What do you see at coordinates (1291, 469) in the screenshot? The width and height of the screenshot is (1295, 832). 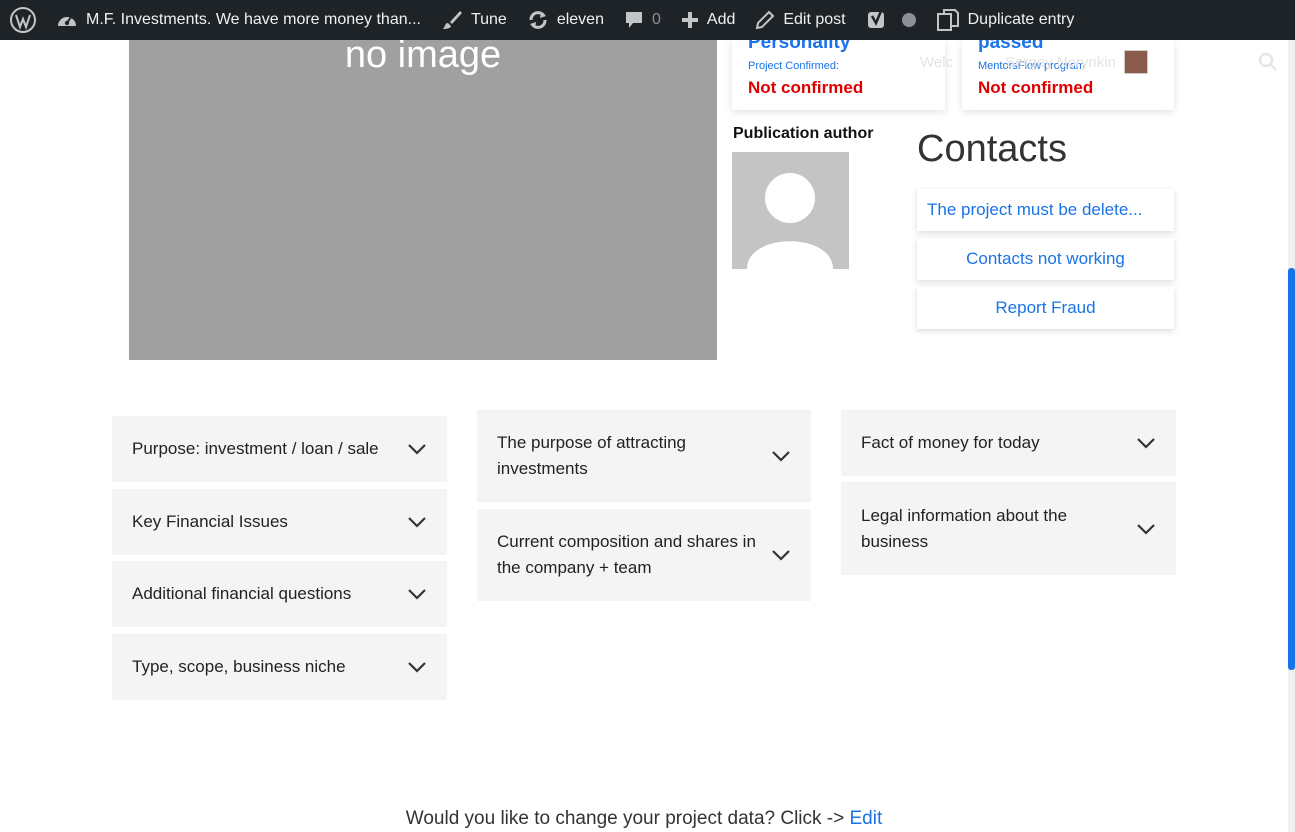 I see `scrollbar-thumb` at bounding box center [1291, 469].